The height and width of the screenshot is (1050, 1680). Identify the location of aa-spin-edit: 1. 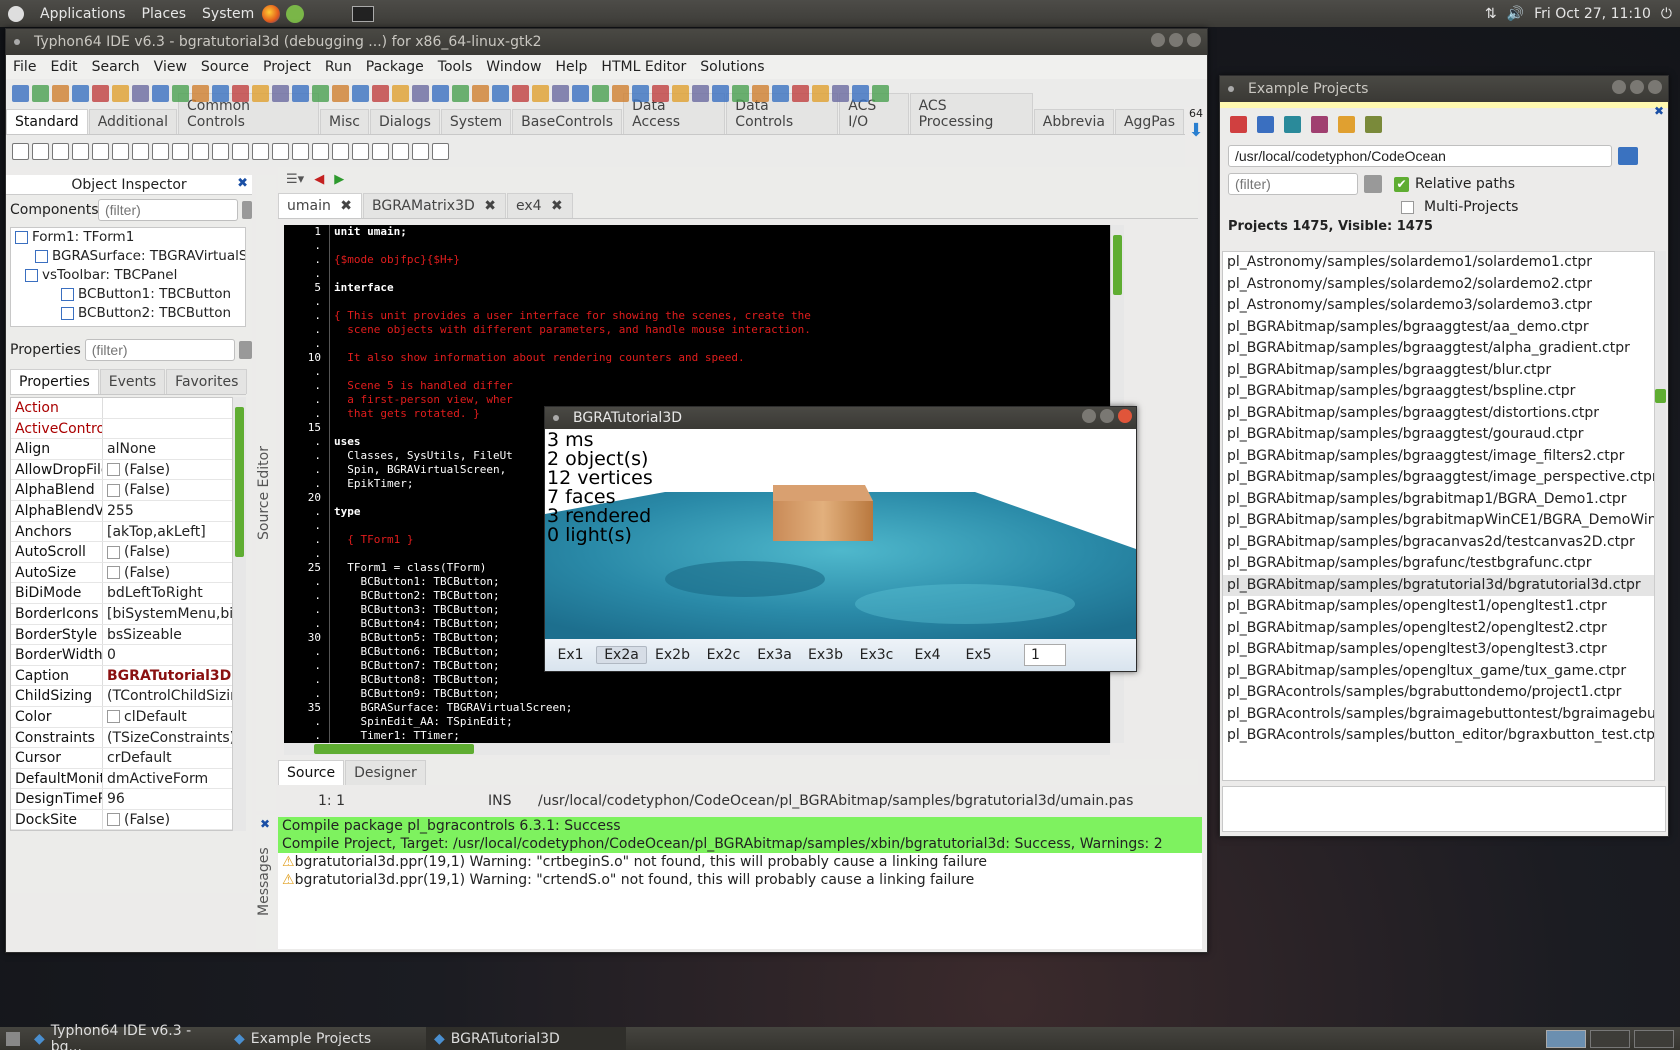
(1045, 655).